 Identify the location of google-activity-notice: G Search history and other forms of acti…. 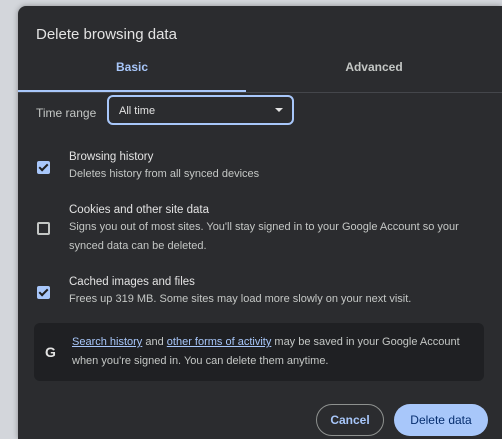
(259, 352).